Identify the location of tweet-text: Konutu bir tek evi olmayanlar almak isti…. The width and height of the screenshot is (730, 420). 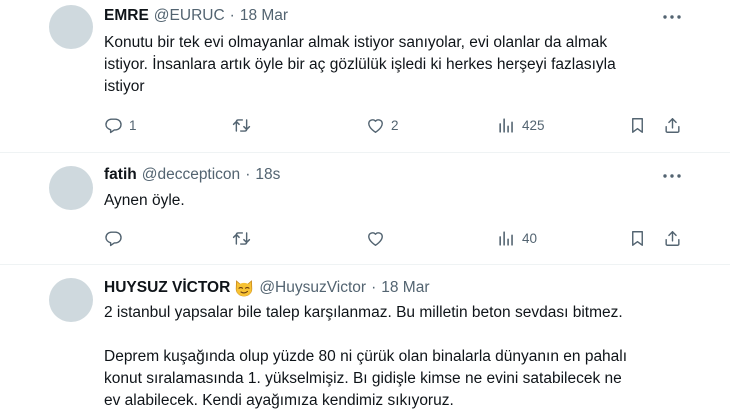
(404, 65).